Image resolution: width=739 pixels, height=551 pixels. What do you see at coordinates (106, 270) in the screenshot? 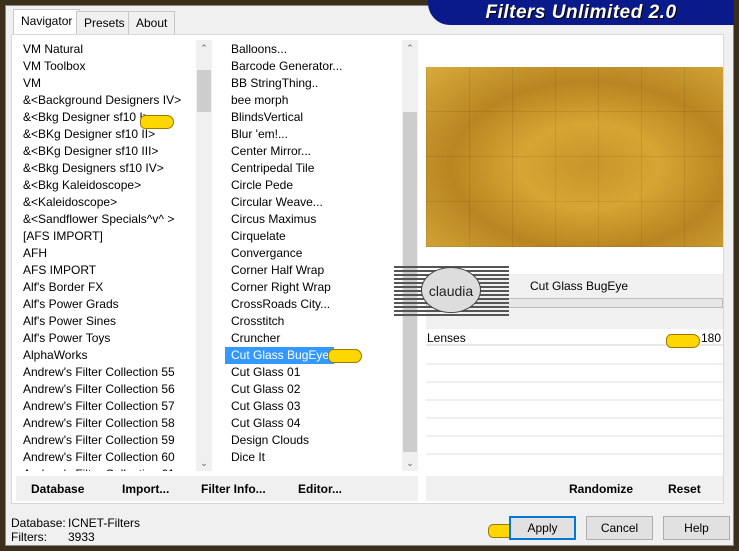
I see `list-item: AFS IMPORT` at bounding box center [106, 270].